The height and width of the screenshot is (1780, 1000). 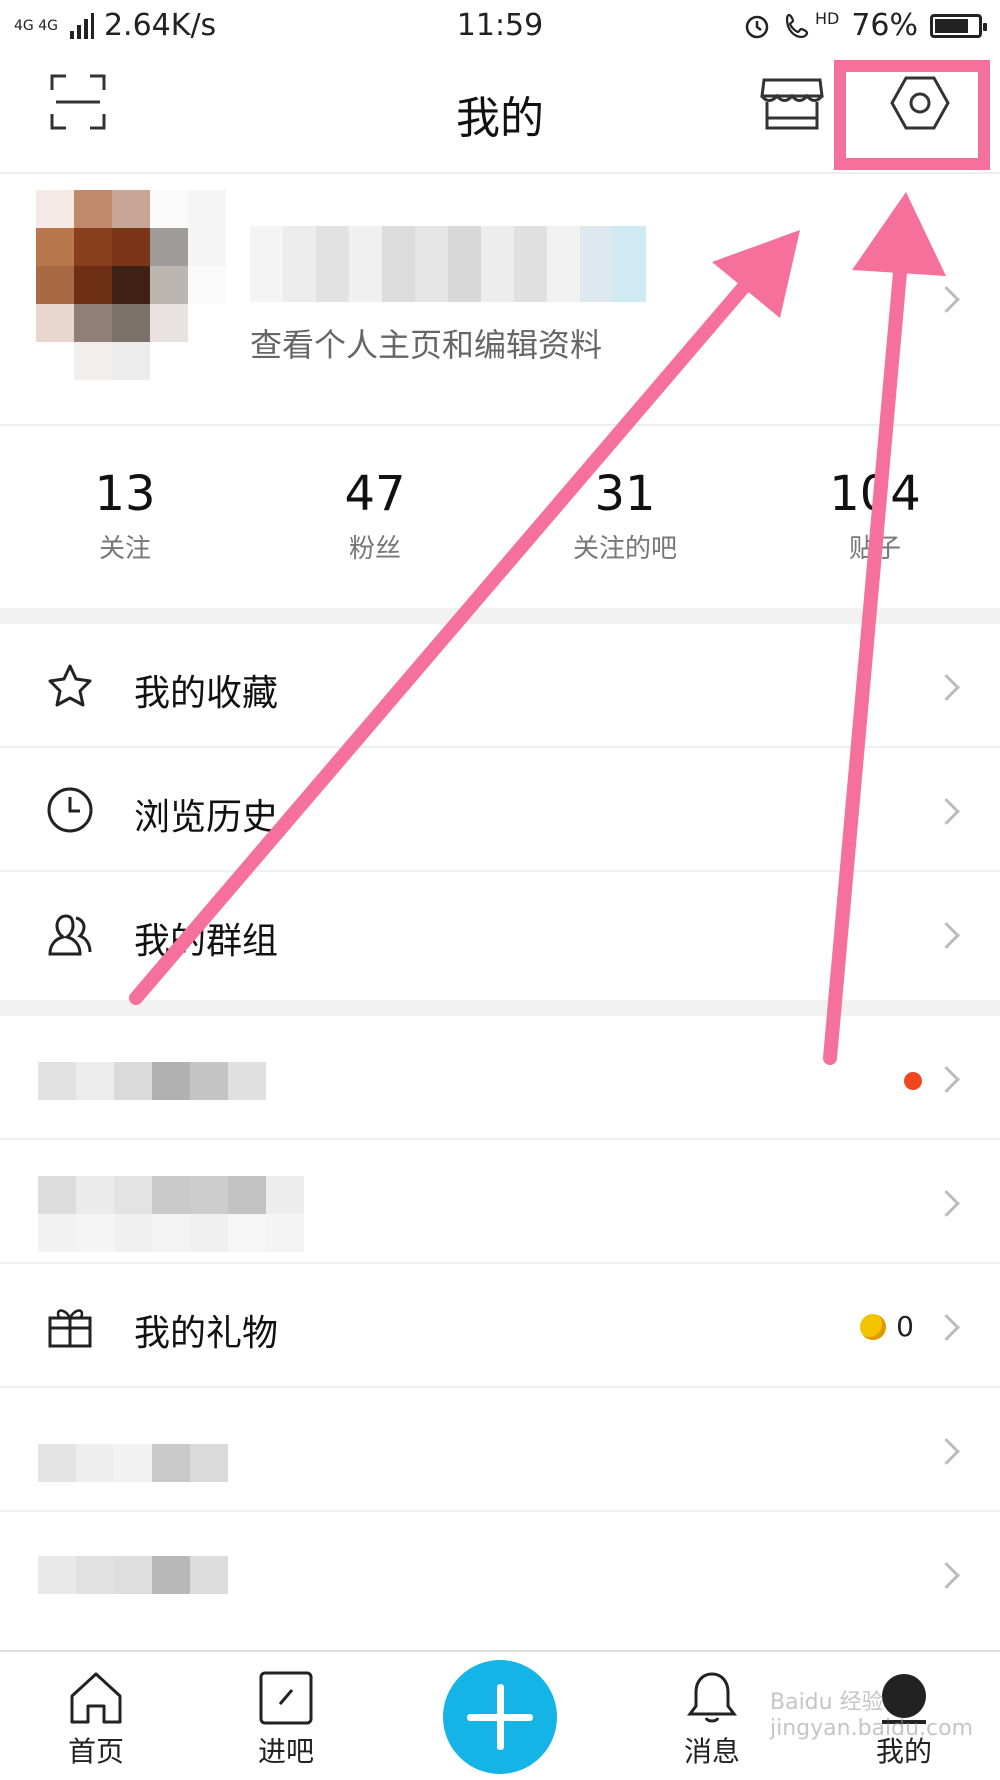 I want to click on stat-value: 104, so click(x=875, y=494).